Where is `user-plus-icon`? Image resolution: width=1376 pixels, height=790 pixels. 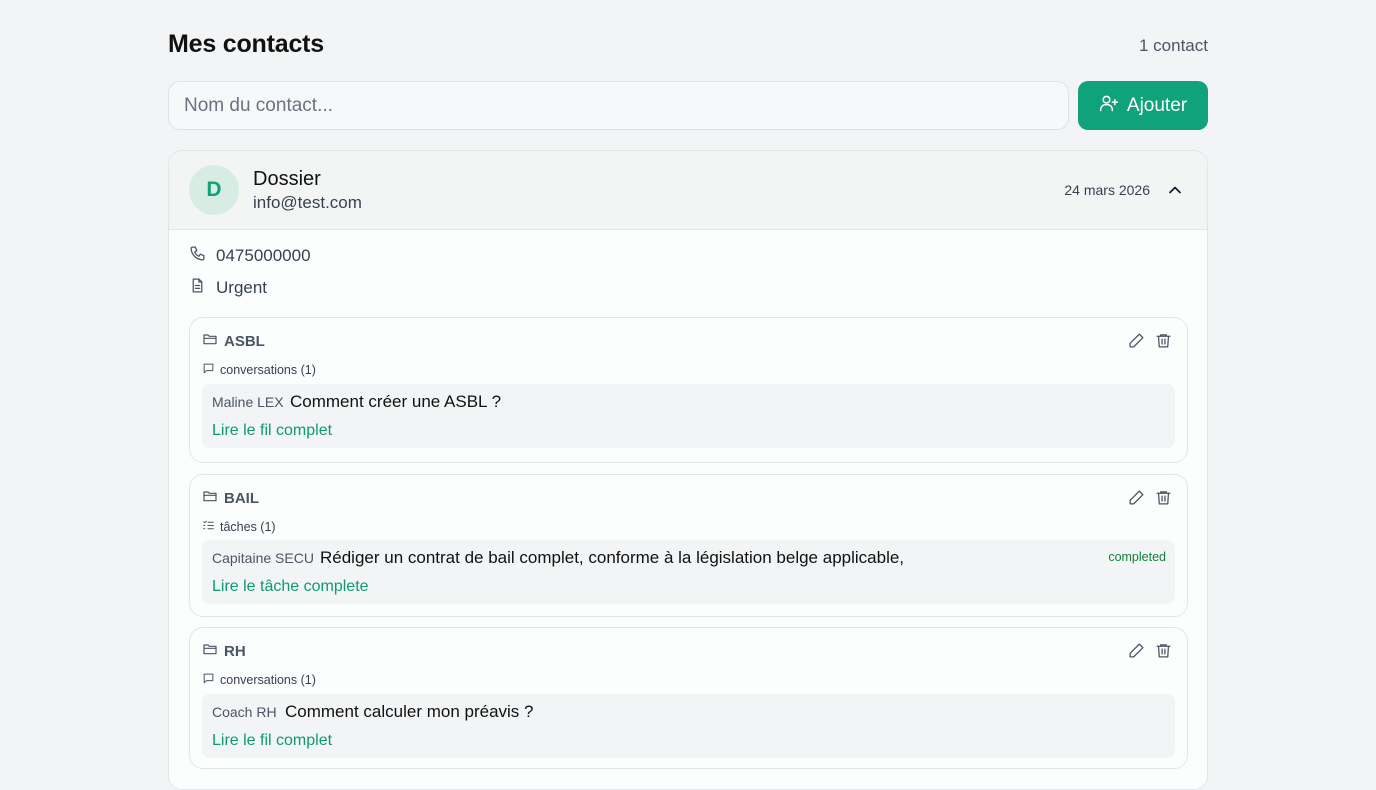 user-plus-icon is located at coordinates (1109, 106).